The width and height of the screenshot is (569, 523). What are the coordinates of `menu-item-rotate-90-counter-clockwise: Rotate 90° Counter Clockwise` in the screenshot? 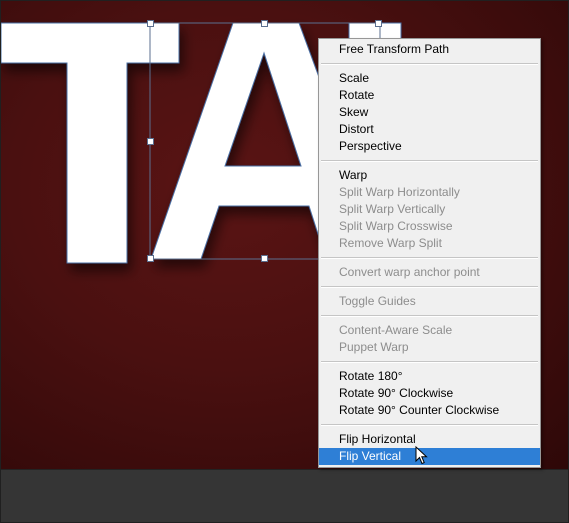 It's located at (429, 410).